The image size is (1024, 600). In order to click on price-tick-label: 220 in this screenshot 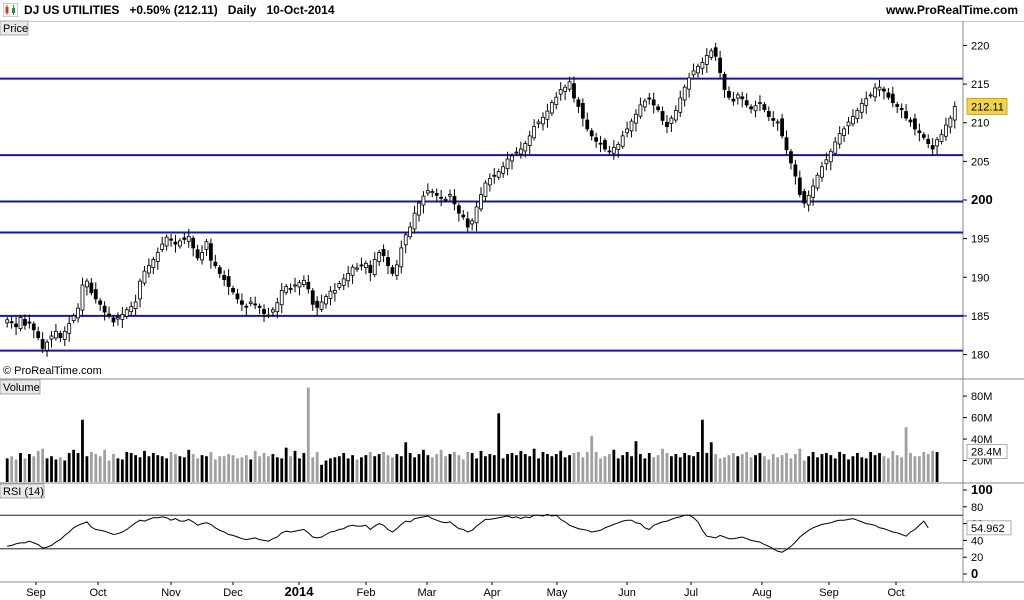, I will do `click(980, 46)`.